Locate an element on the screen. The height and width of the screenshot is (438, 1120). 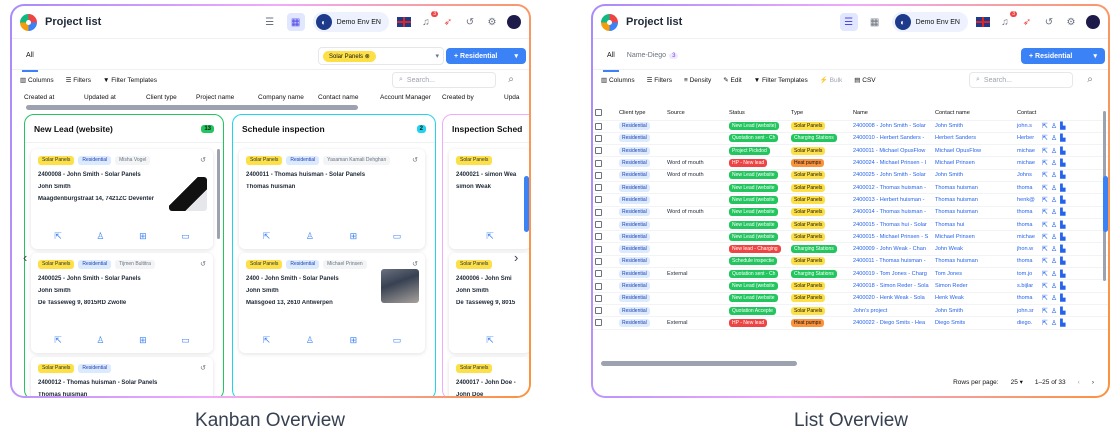
column-header: Created at is located at coordinates (39, 97).